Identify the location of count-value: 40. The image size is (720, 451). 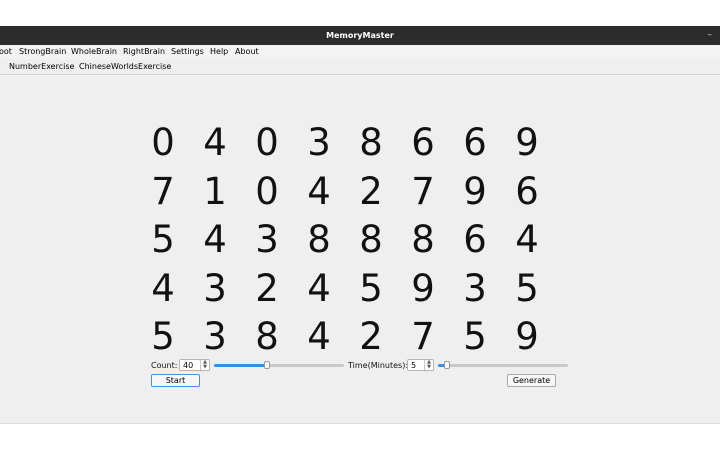
(188, 365).